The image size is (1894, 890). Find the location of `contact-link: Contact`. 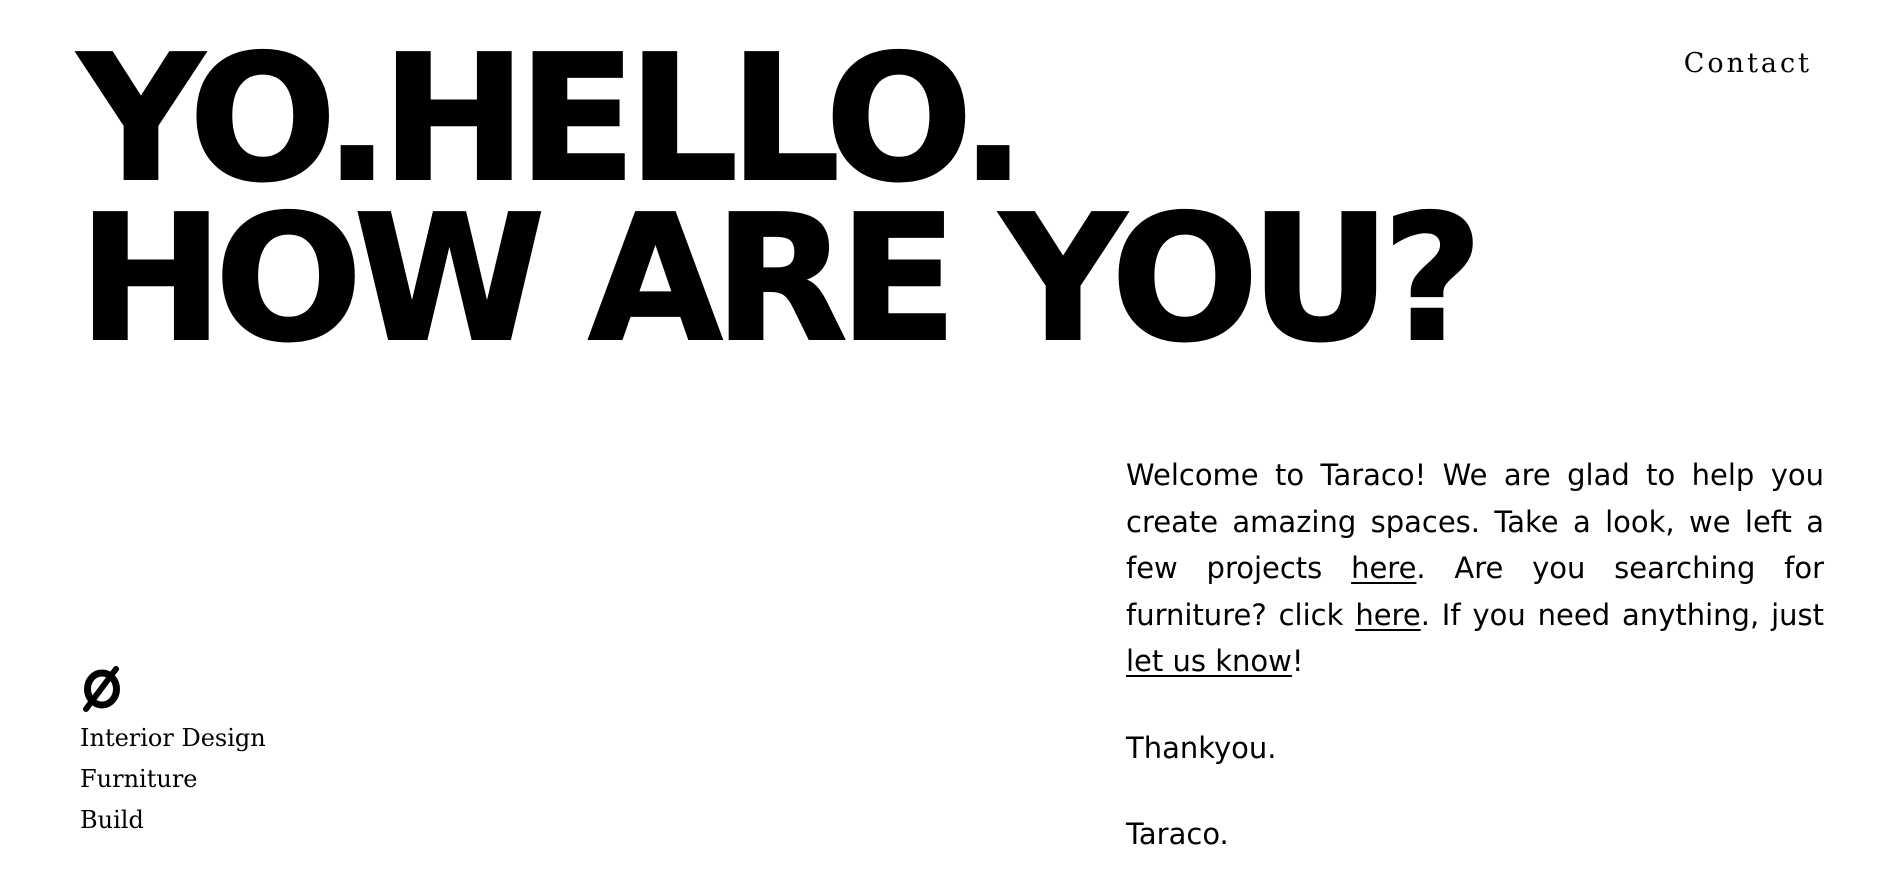

contact-link: Contact is located at coordinates (1748, 63).